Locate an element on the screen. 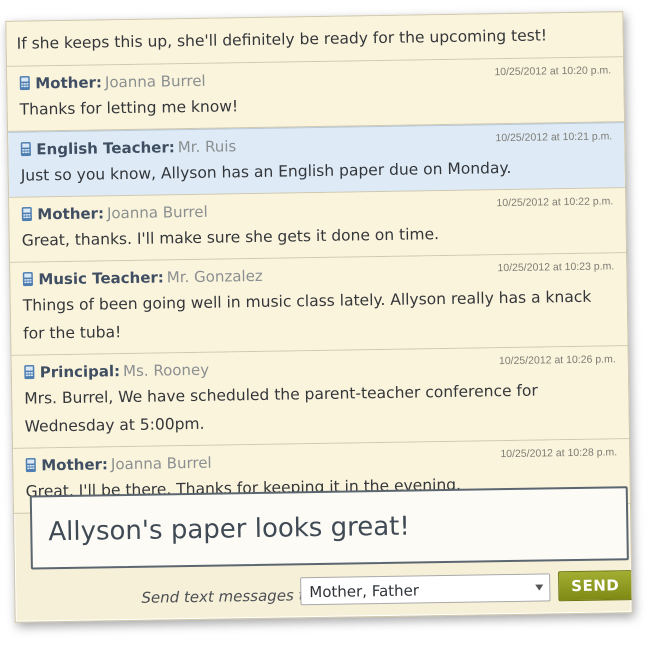  message-timestamp: 10/25/2012 at 10:20 p.m. is located at coordinates (553, 71).